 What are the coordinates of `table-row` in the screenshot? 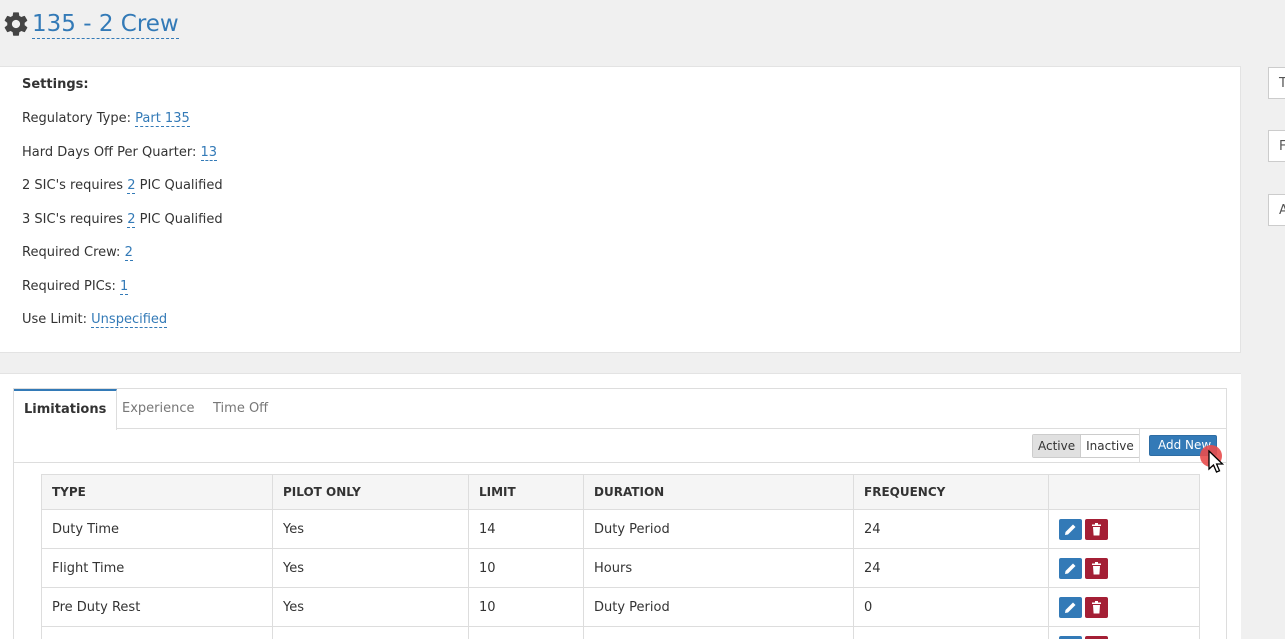 It's located at (620, 632).